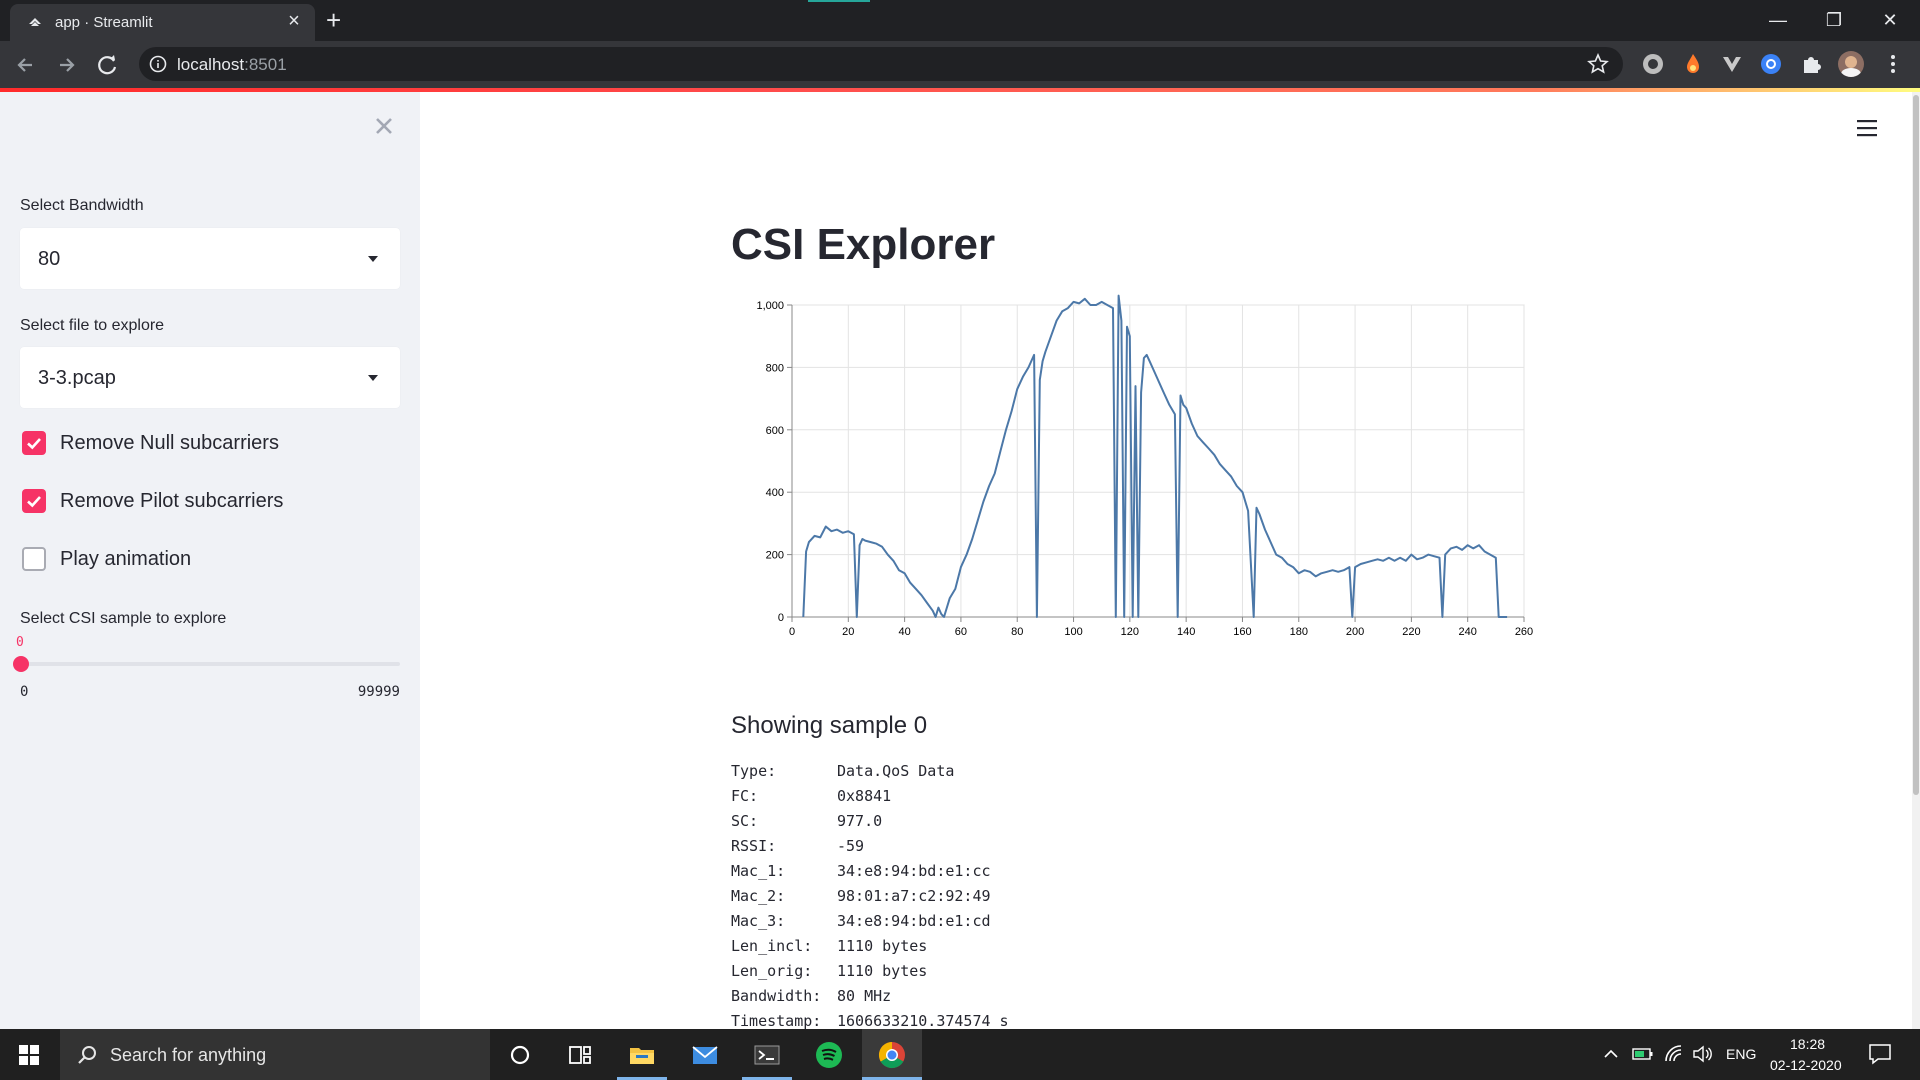  Describe the element at coordinates (892, 1055) in the screenshot. I see `chrome-icon` at that location.